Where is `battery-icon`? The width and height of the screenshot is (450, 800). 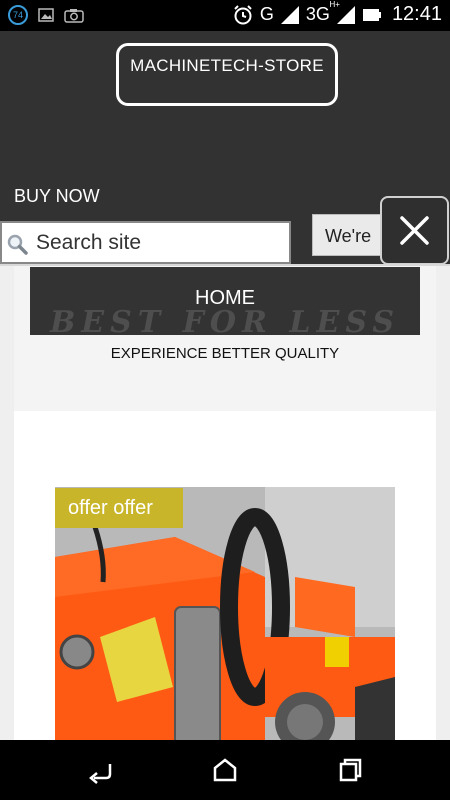
battery-icon is located at coordinates (371, 14).